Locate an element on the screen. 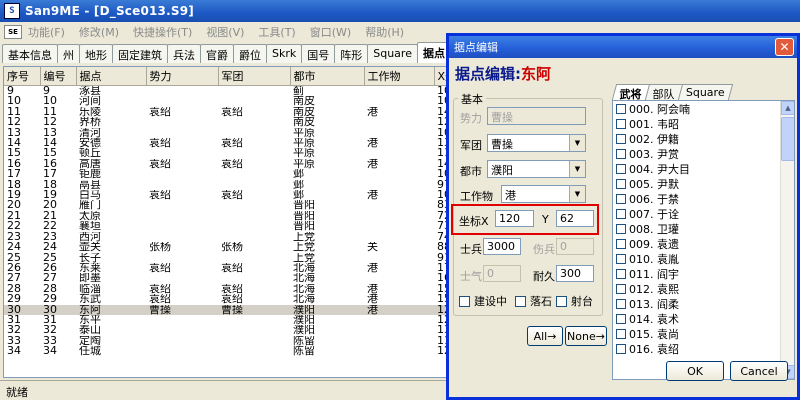  table-row: 29 29 东武 袁绍 袁绍 北海港 15 is located at coordinates (226, 299).